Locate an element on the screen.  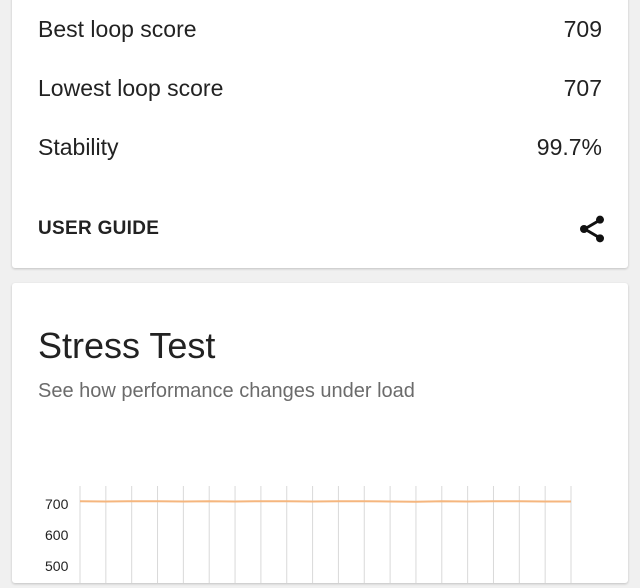
stress-test-subtitle: See how performance changes under load is located at coordinates (226, 391).